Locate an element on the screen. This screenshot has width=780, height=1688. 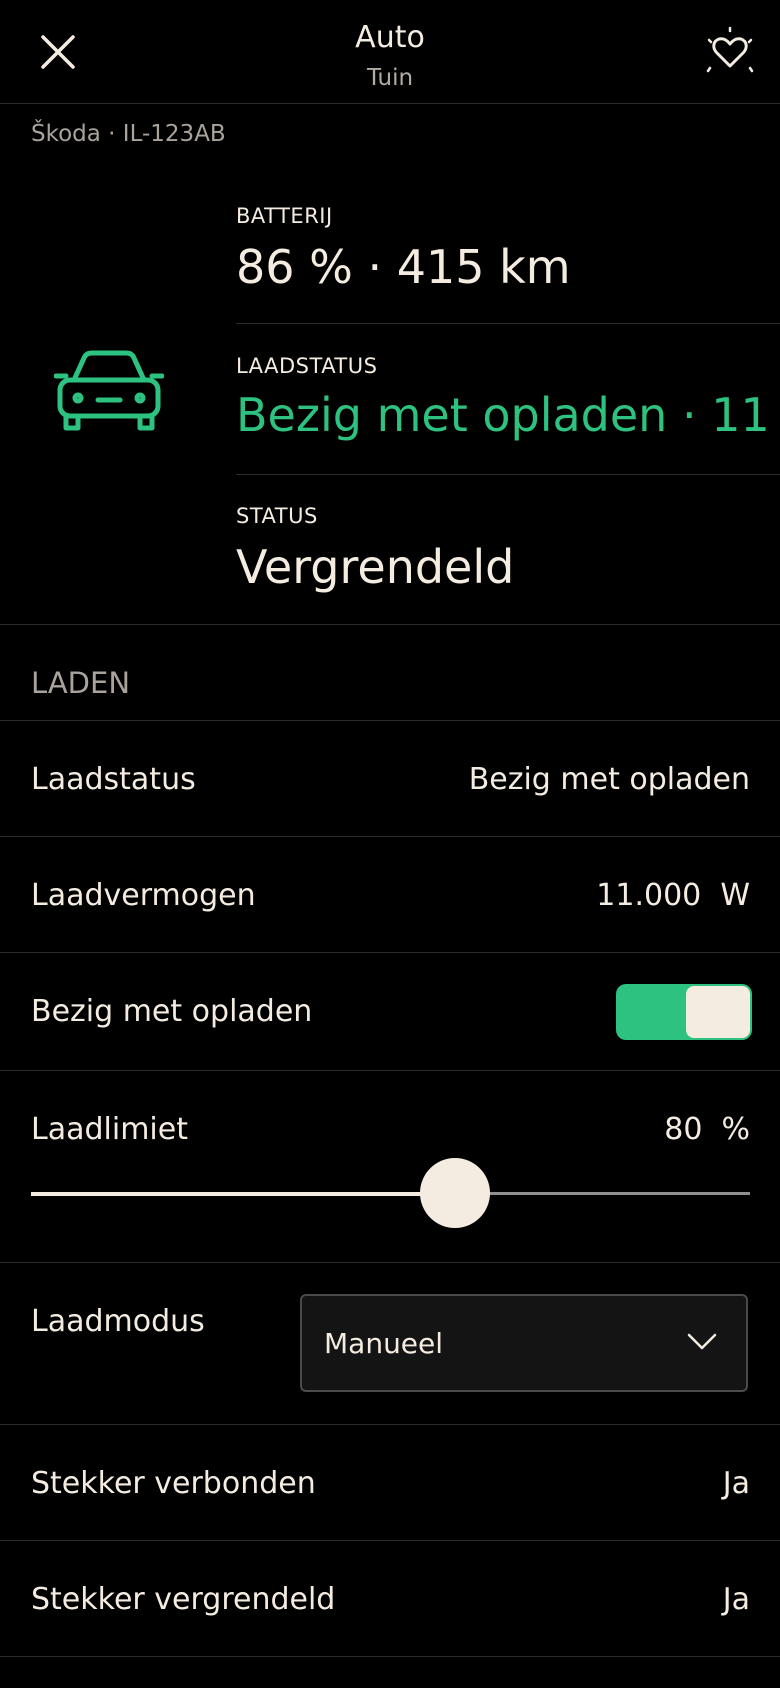
chevron-down-icon is located at coordinates (702, 1341).